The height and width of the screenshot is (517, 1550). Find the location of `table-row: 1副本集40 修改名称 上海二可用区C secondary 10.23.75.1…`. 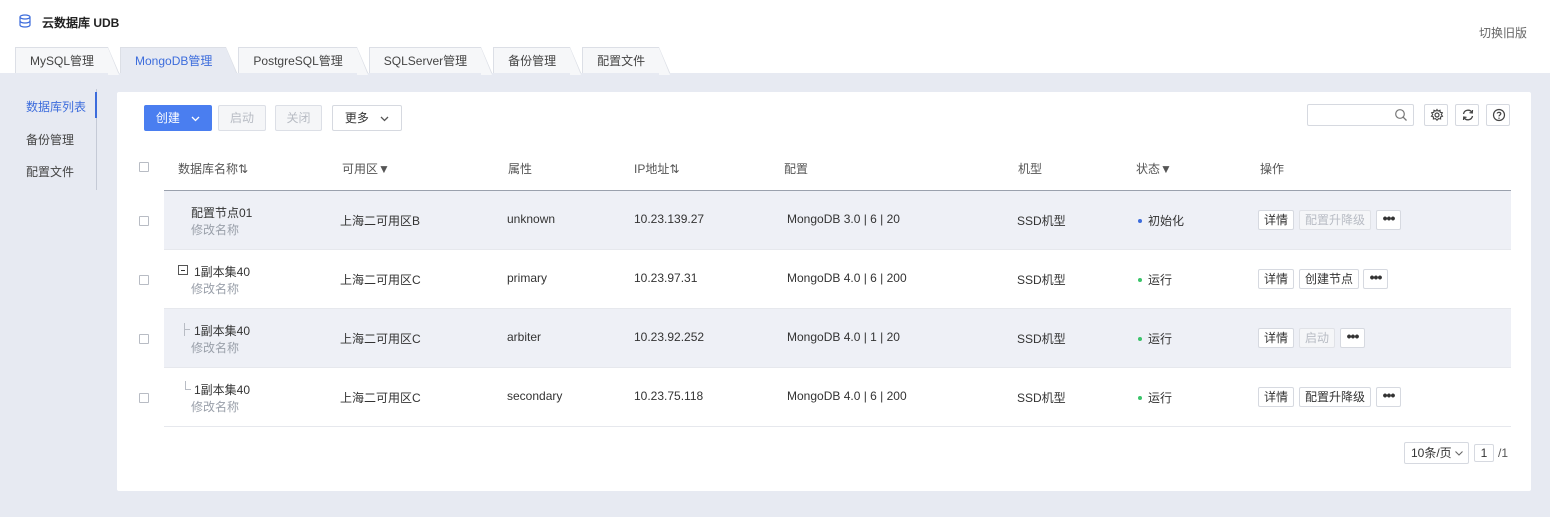

table-row: 1副本集40 修改名称 上海二可用区C secondary 10.23.75.1… is located at coordinates (822, 397).